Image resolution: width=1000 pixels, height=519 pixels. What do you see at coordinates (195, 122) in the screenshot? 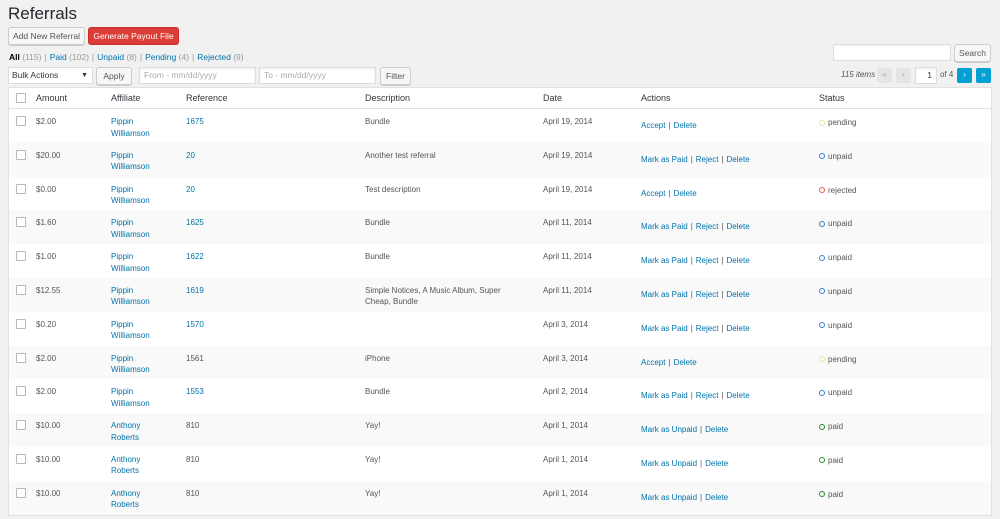
I see `reference-cell: 1675` at bounding box center [195, 122].